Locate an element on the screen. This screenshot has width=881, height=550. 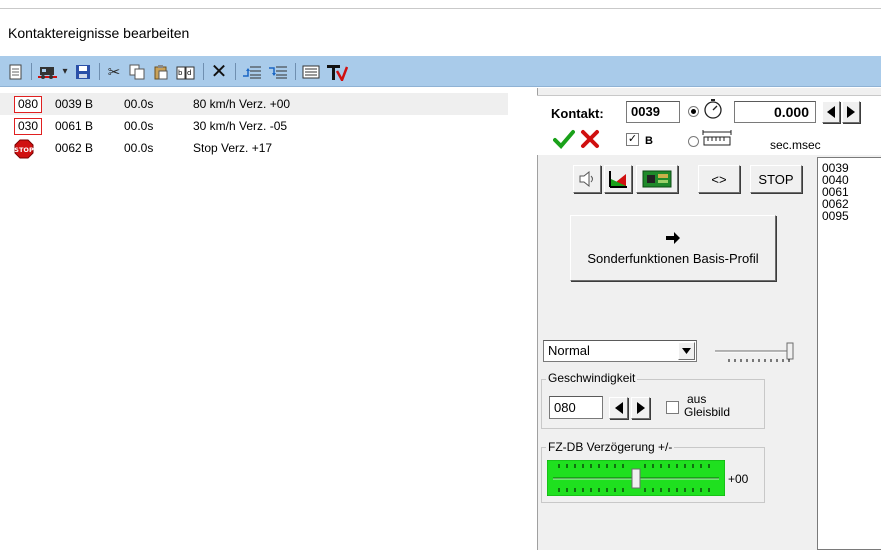
b-checkbox: ✓ is located at coordinates (632, 139).